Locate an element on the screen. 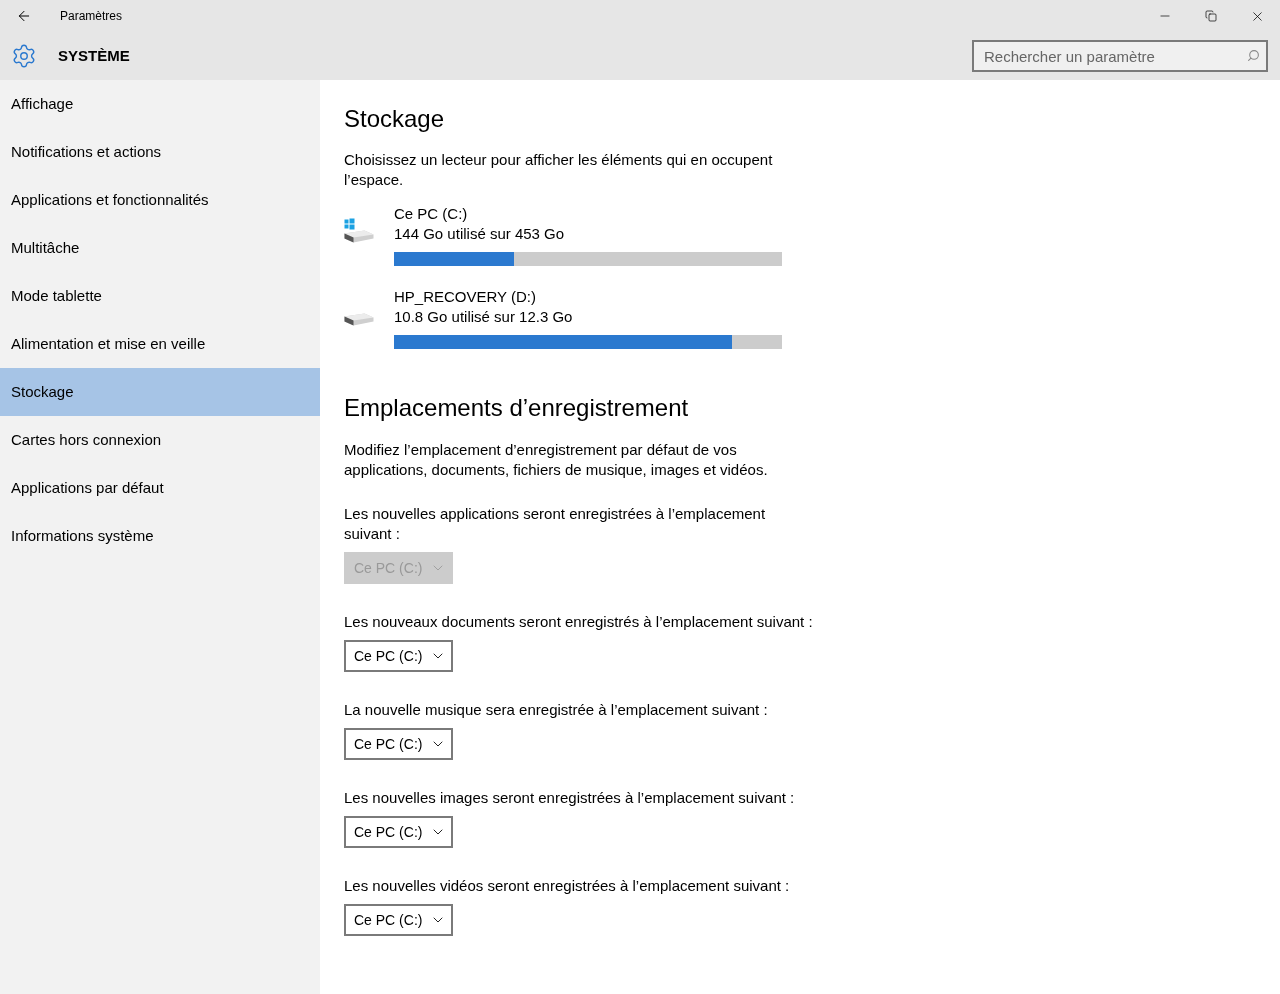 The height and width of the screenshot is (994, 1280). section-title: SYSTÈME is located at coordinates (94, 55).